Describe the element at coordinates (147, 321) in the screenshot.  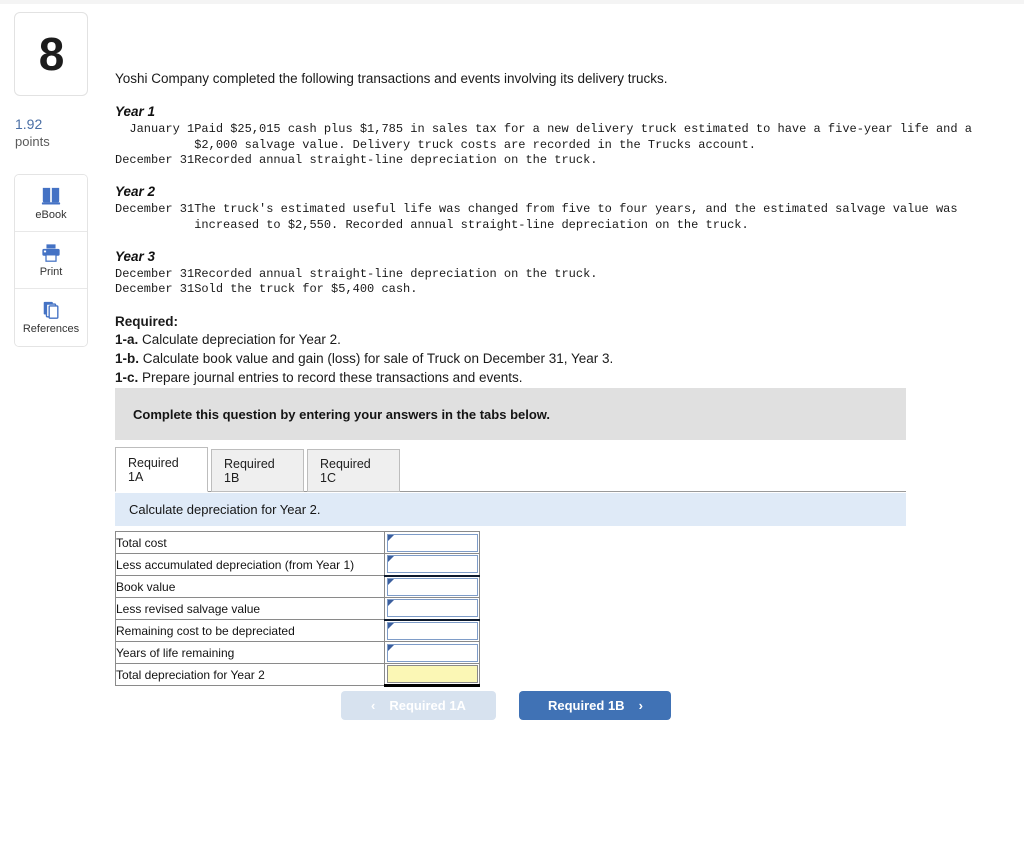
I see `required-heading: Required:` at that location.